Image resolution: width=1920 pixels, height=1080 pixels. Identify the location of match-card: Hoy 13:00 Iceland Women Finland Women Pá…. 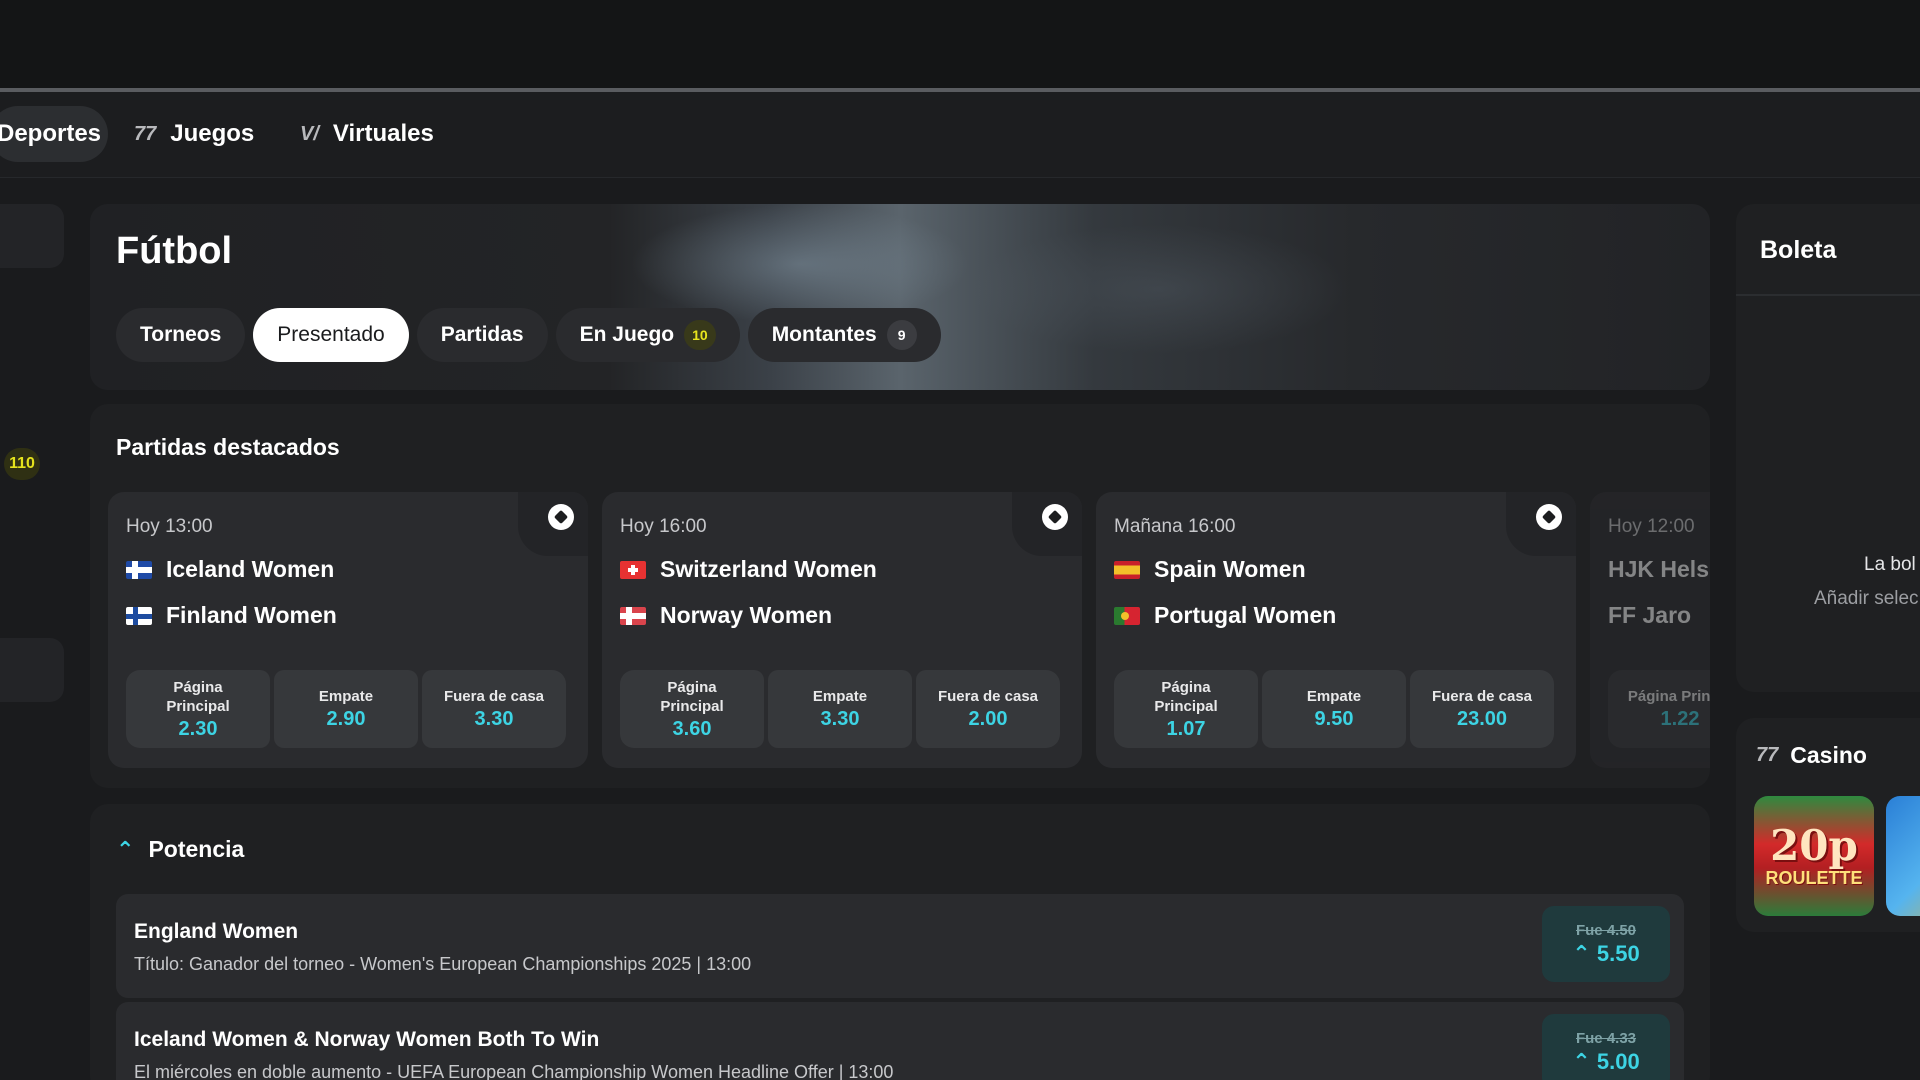
(348, 630).